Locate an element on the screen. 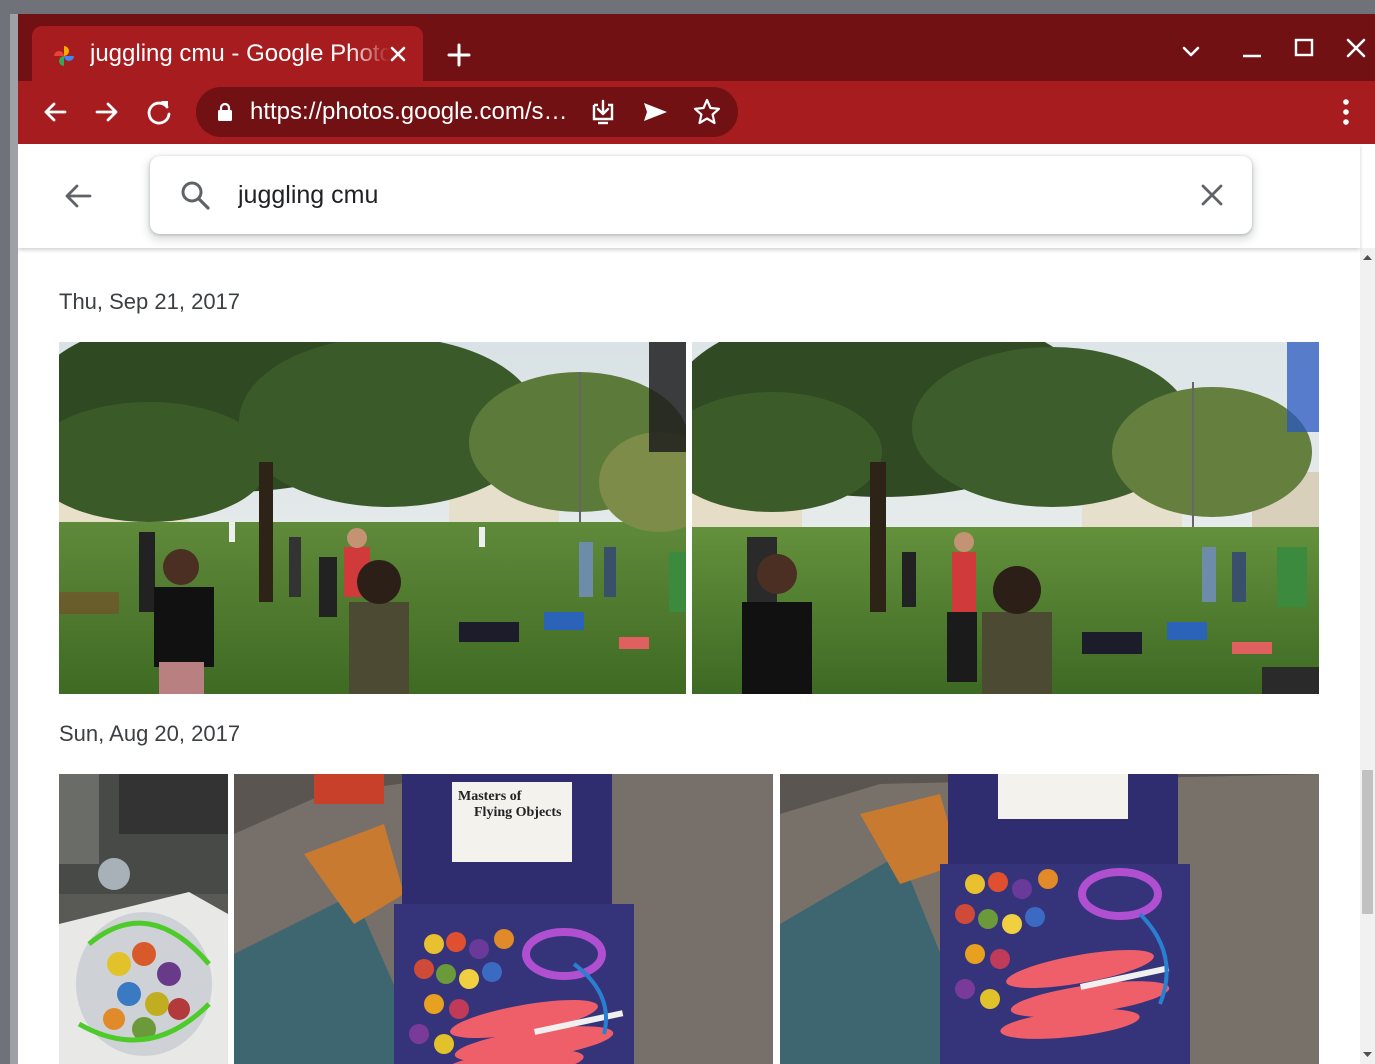 The width and height of the screenshot is (1375, 1064). tab-search-button is located at coordinates (1191, 50).